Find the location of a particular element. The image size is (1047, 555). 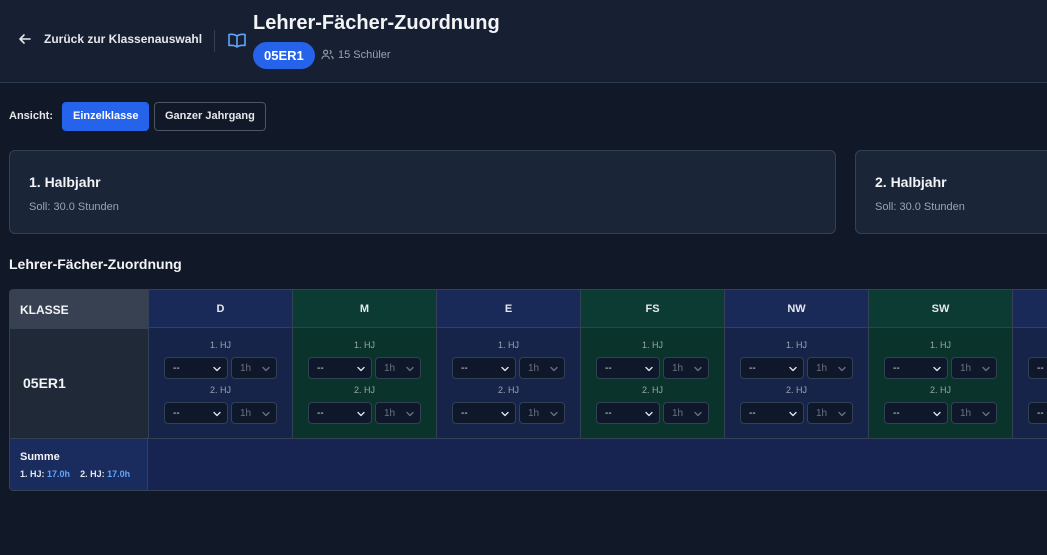

view-label: Ansicht: is located at coordinates (31, 116).